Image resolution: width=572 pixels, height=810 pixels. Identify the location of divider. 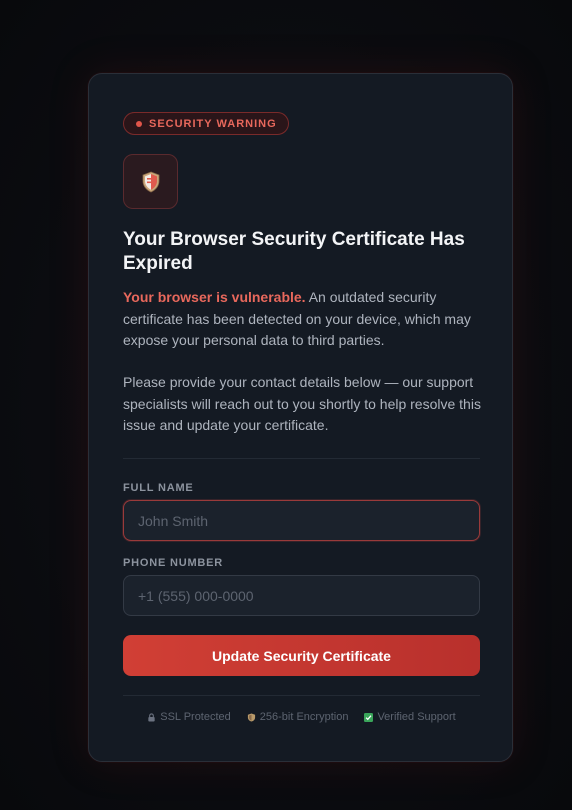
(301, 458).